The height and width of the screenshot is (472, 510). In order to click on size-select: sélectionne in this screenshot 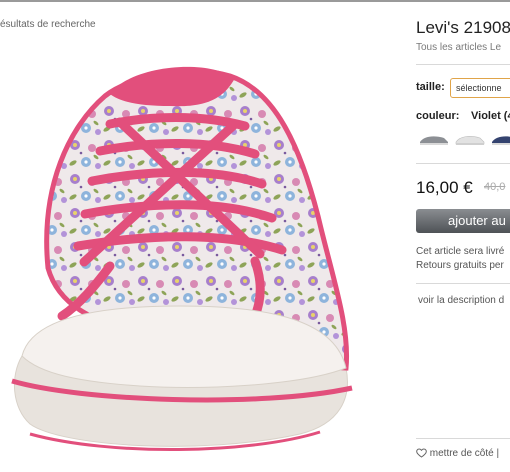, I will do `click(480, 88)`.